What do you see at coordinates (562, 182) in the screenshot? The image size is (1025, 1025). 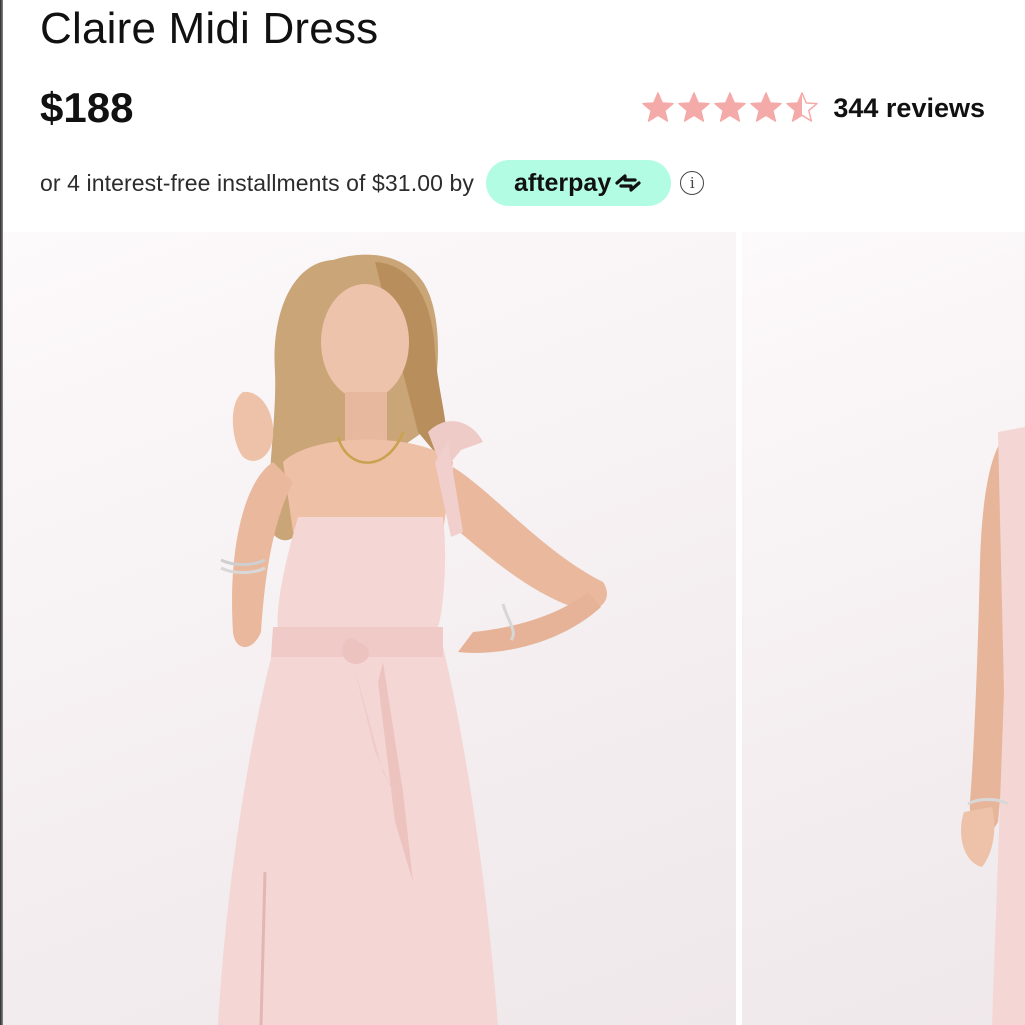 I see `afterpay-label: afterpay` at bounding box center [562, 182].